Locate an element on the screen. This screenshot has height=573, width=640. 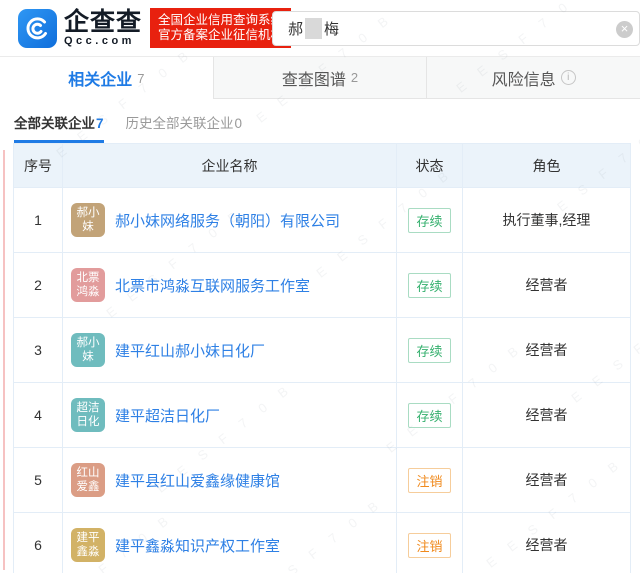
company-avatar: 北票 鸿淼 is located at coordinates (88, 285).